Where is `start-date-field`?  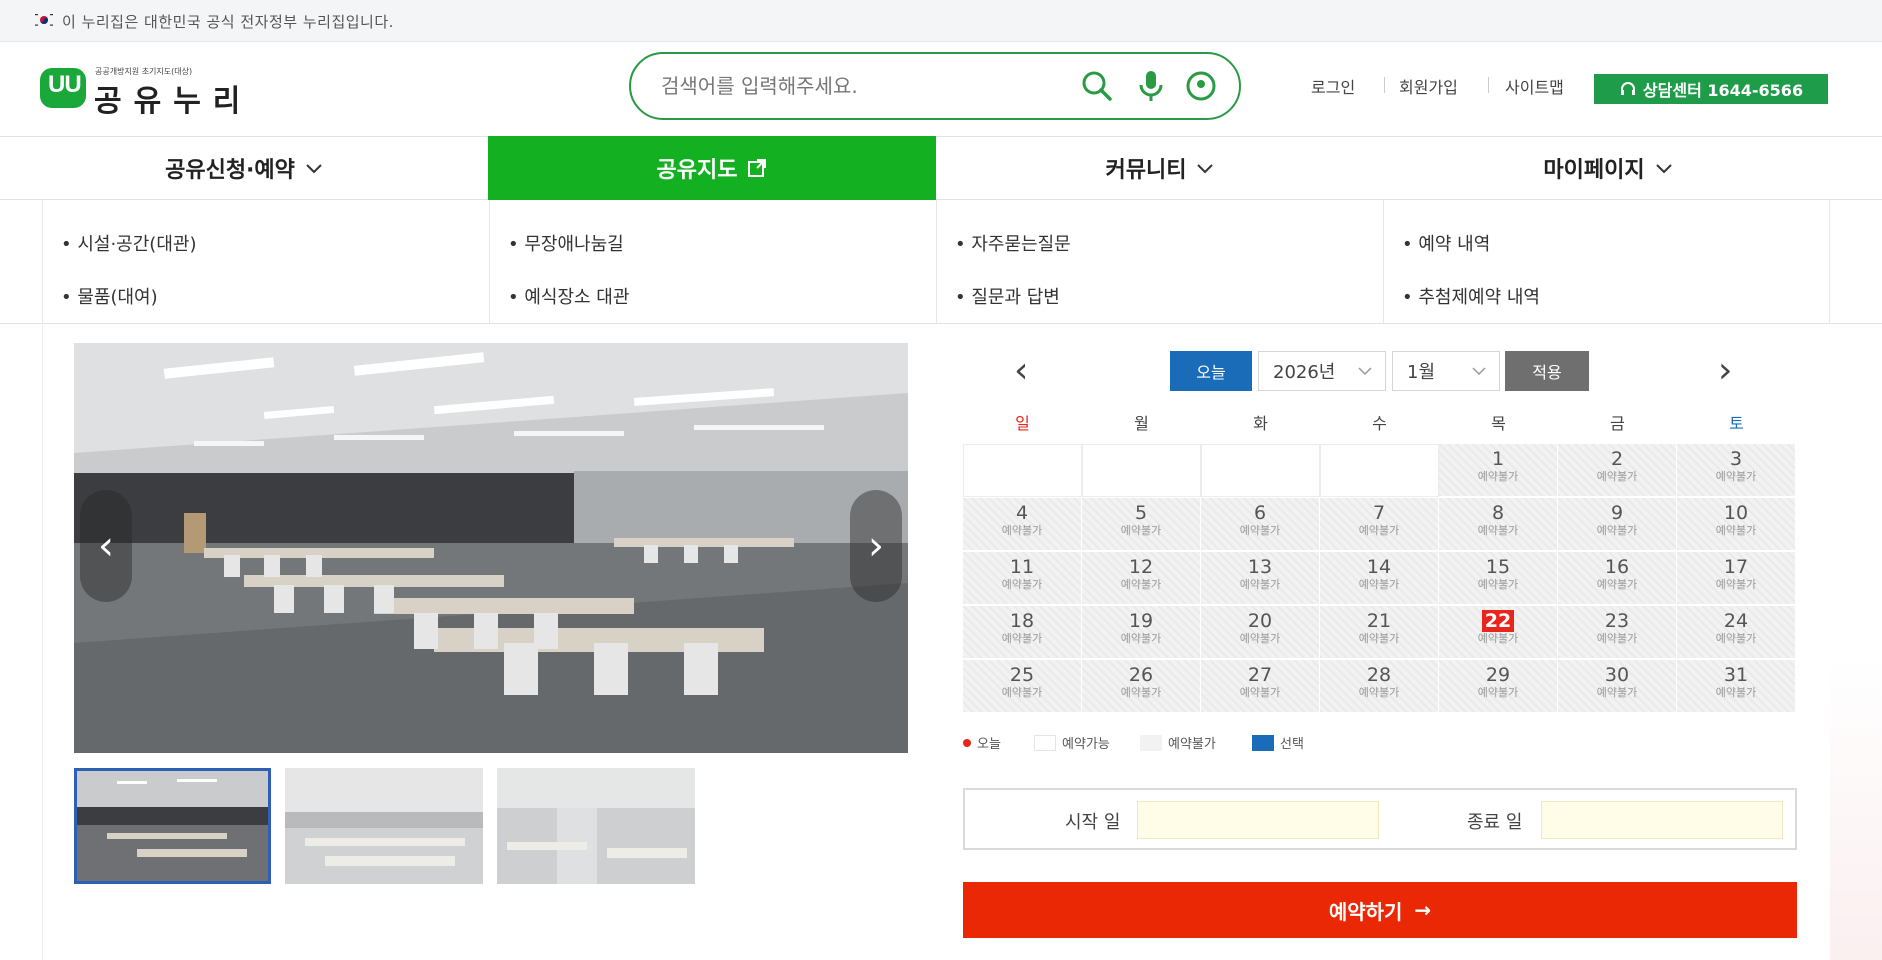
start-date-field is located at coordinates (1258, 820).